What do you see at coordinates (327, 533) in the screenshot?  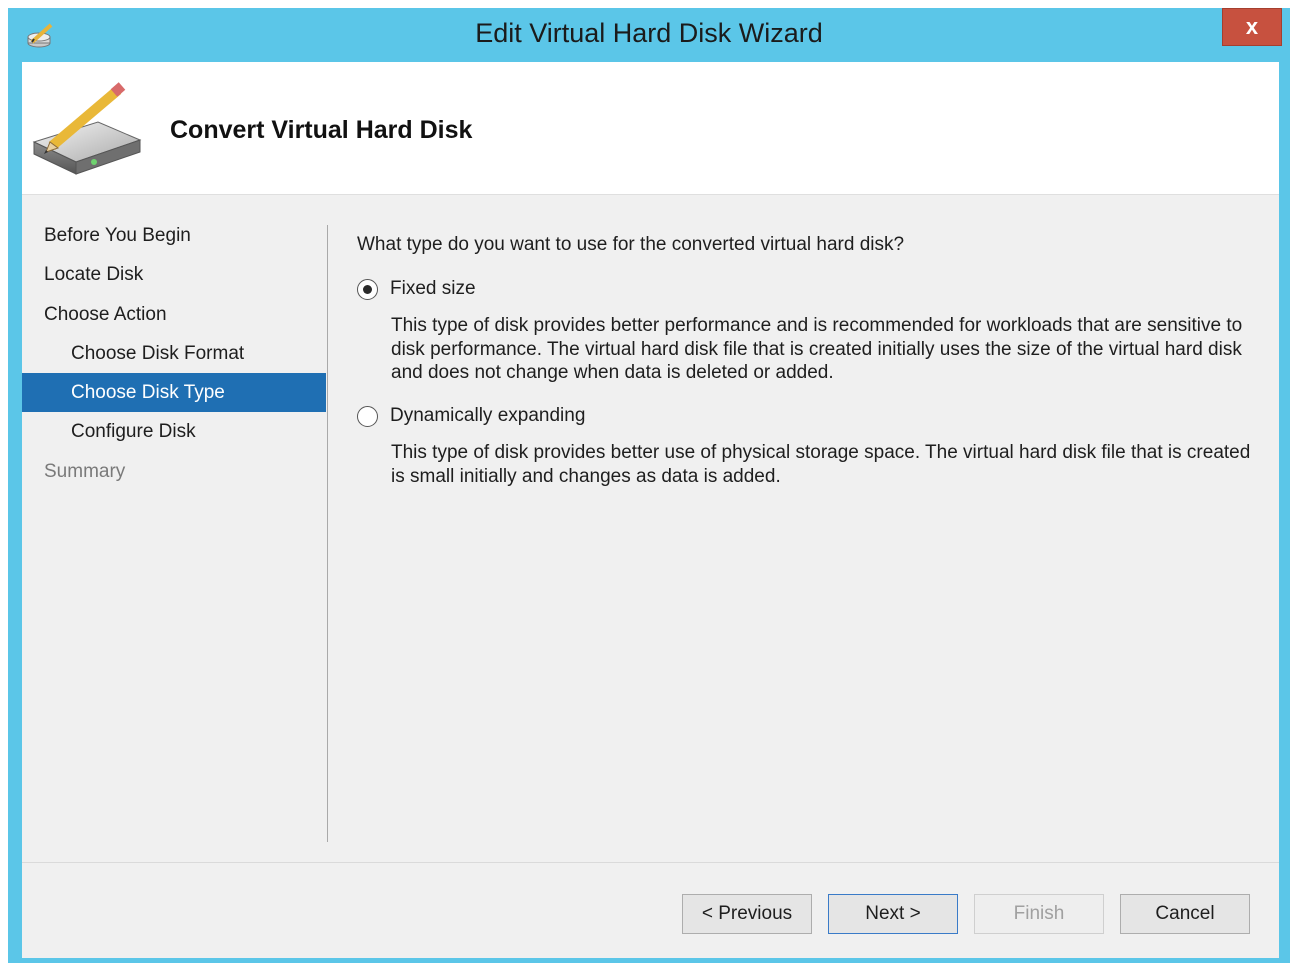 I see `nav-divider` at bounding box center [327, 533].